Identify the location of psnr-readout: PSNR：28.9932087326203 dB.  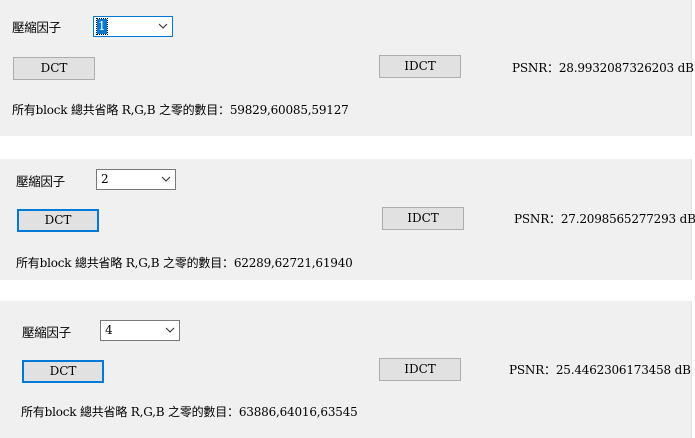
(603, 67).